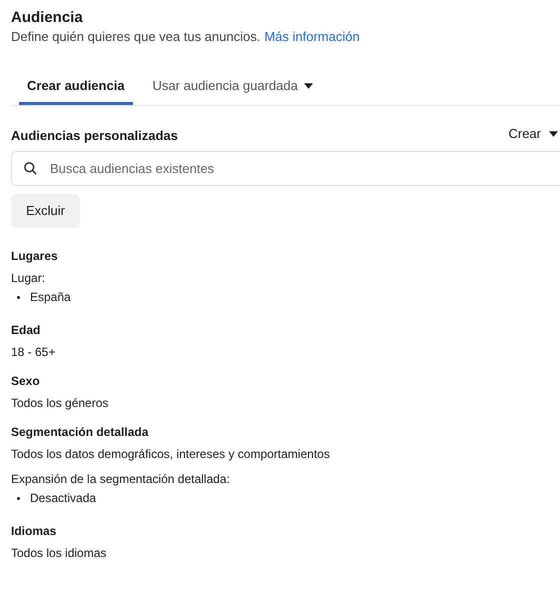 The image size is (560, 603). What do you see at coordinates (50, 297) in the screenshot?
I see `field-value: España` at bounding box center [50, 297].